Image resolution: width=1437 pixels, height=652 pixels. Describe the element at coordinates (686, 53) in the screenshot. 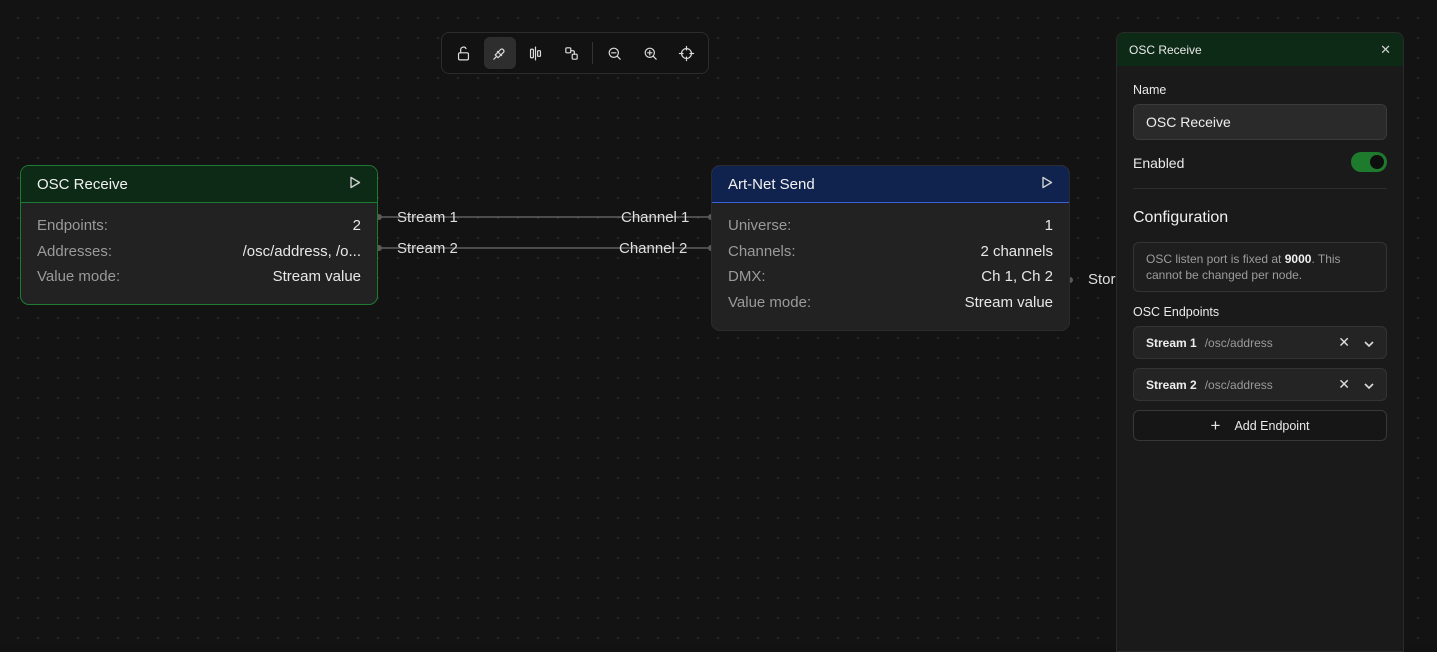

I see `fit-view-icon` at that location.